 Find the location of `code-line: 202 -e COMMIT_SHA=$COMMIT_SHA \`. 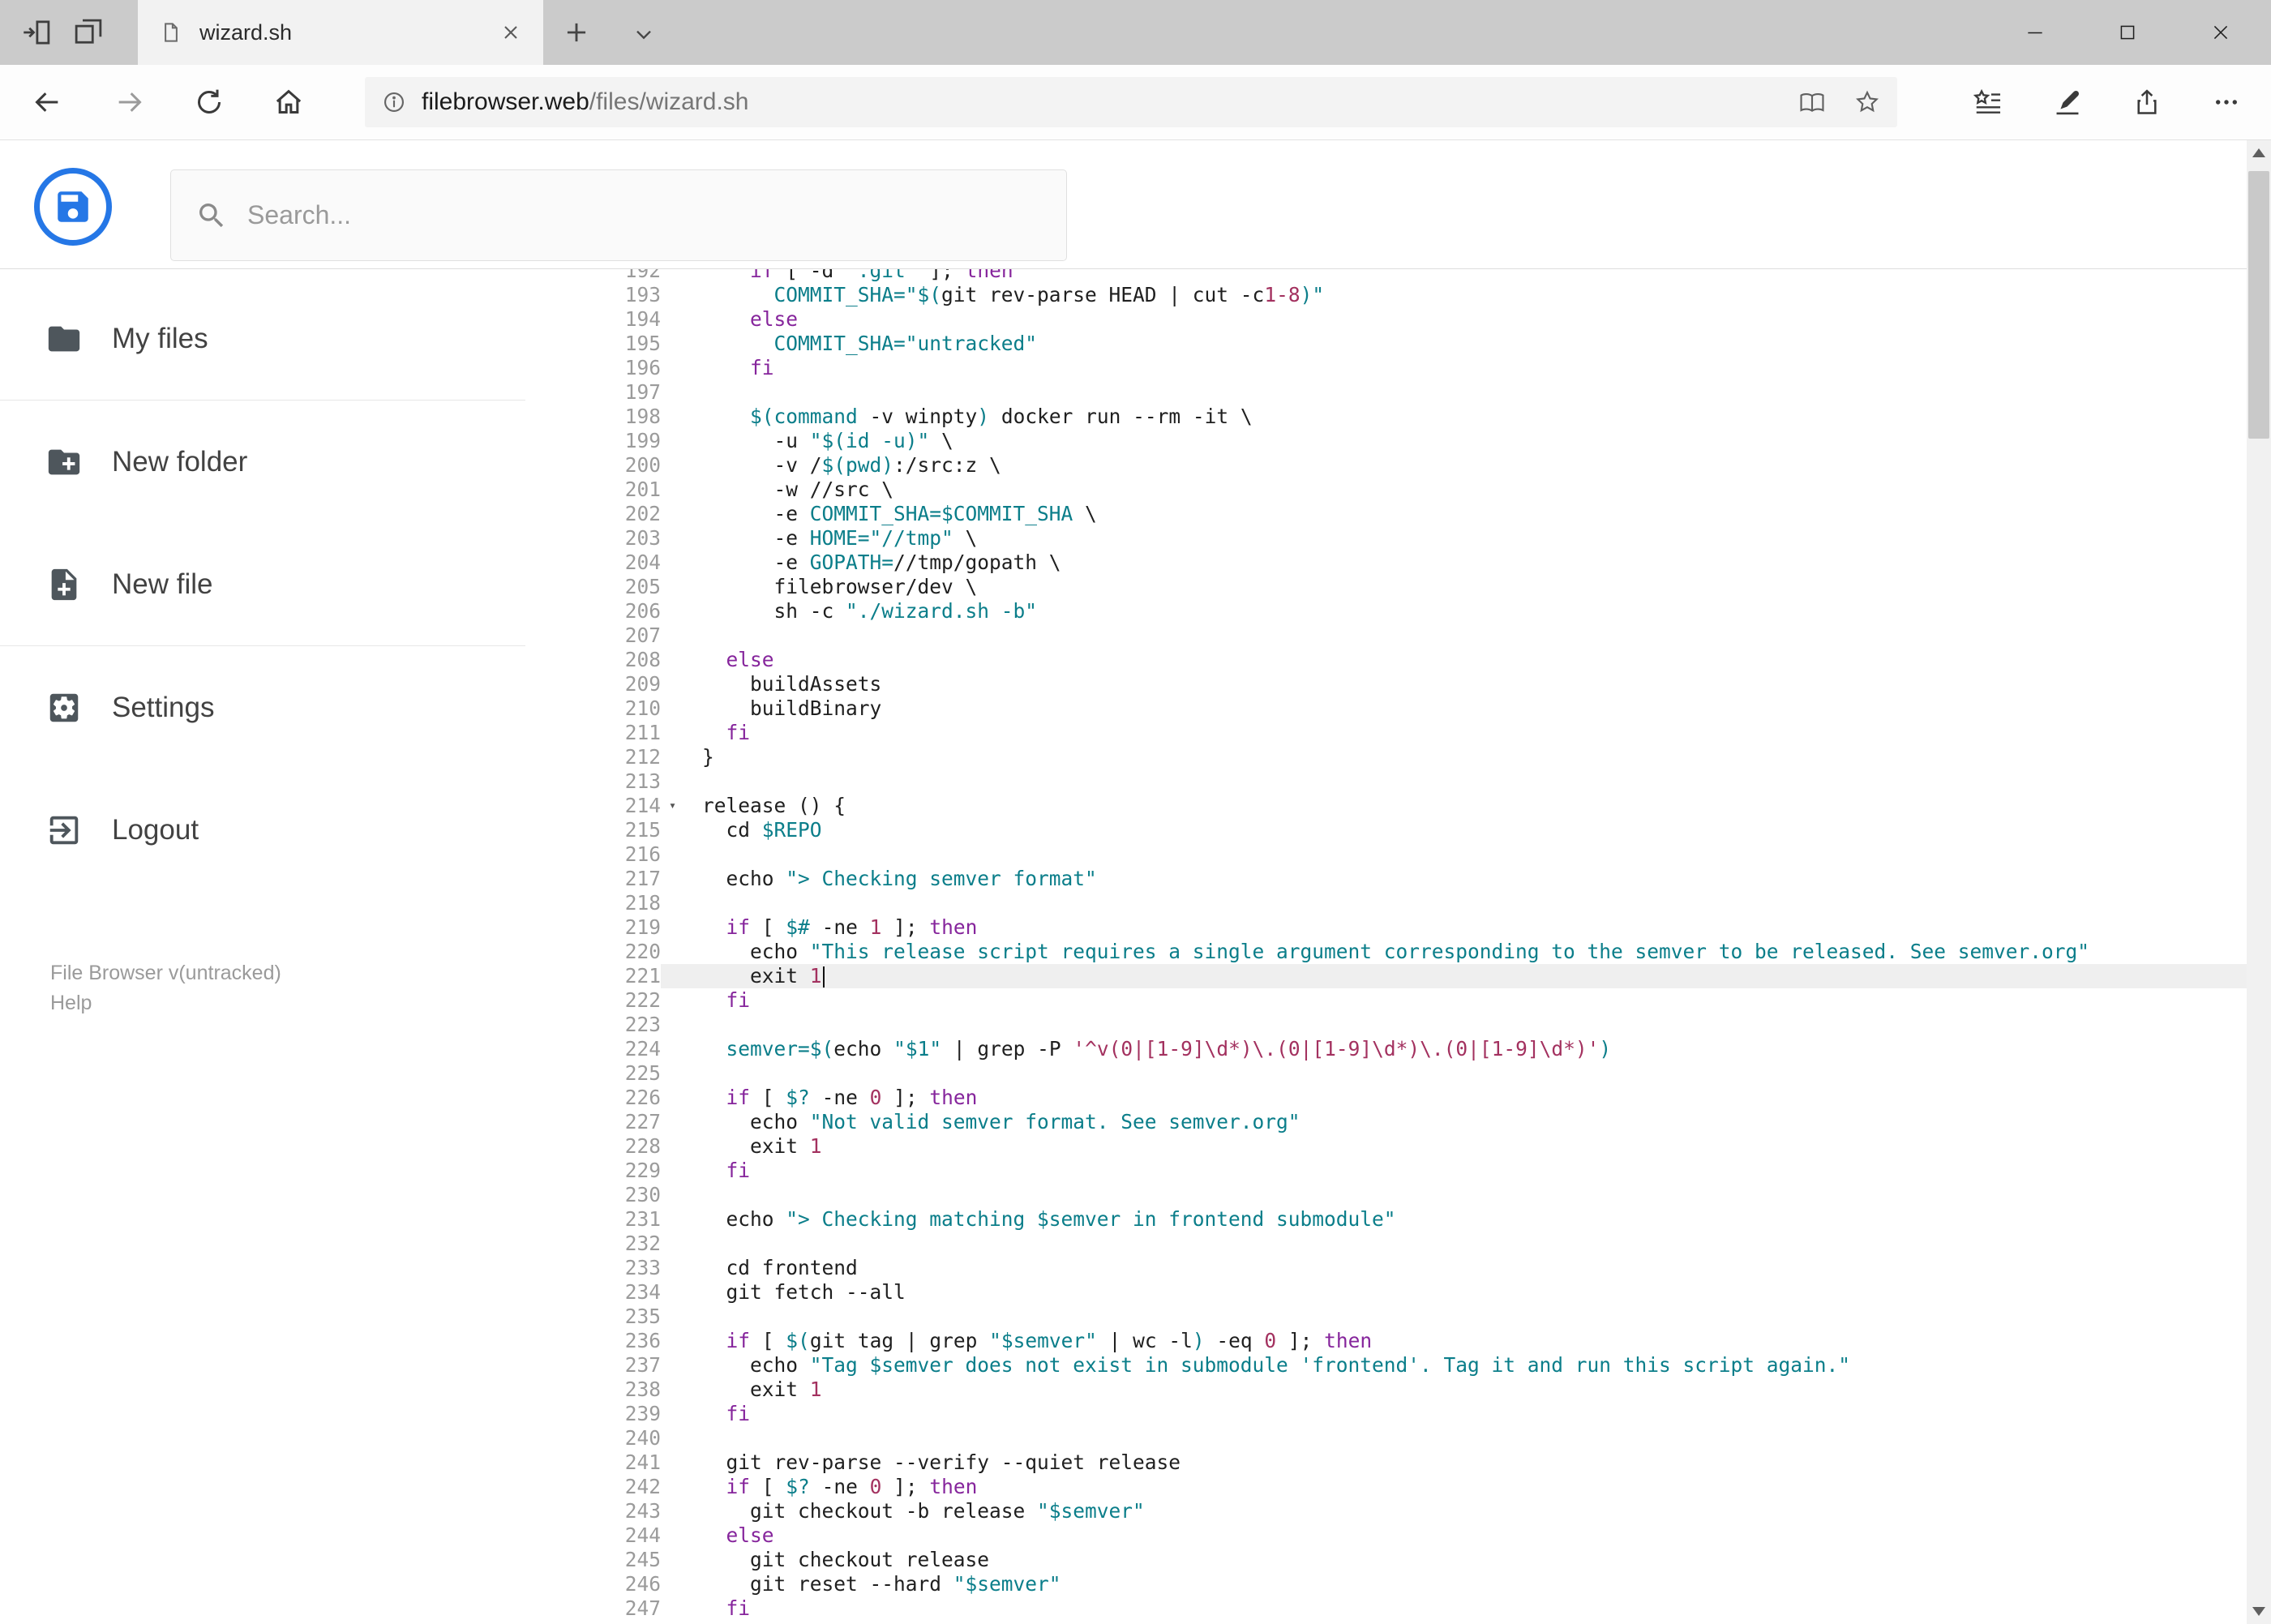

code-line: 202 -e COMMIT_SHA=$COMMIT_SHA \ is located at coordinates (1386, 514).